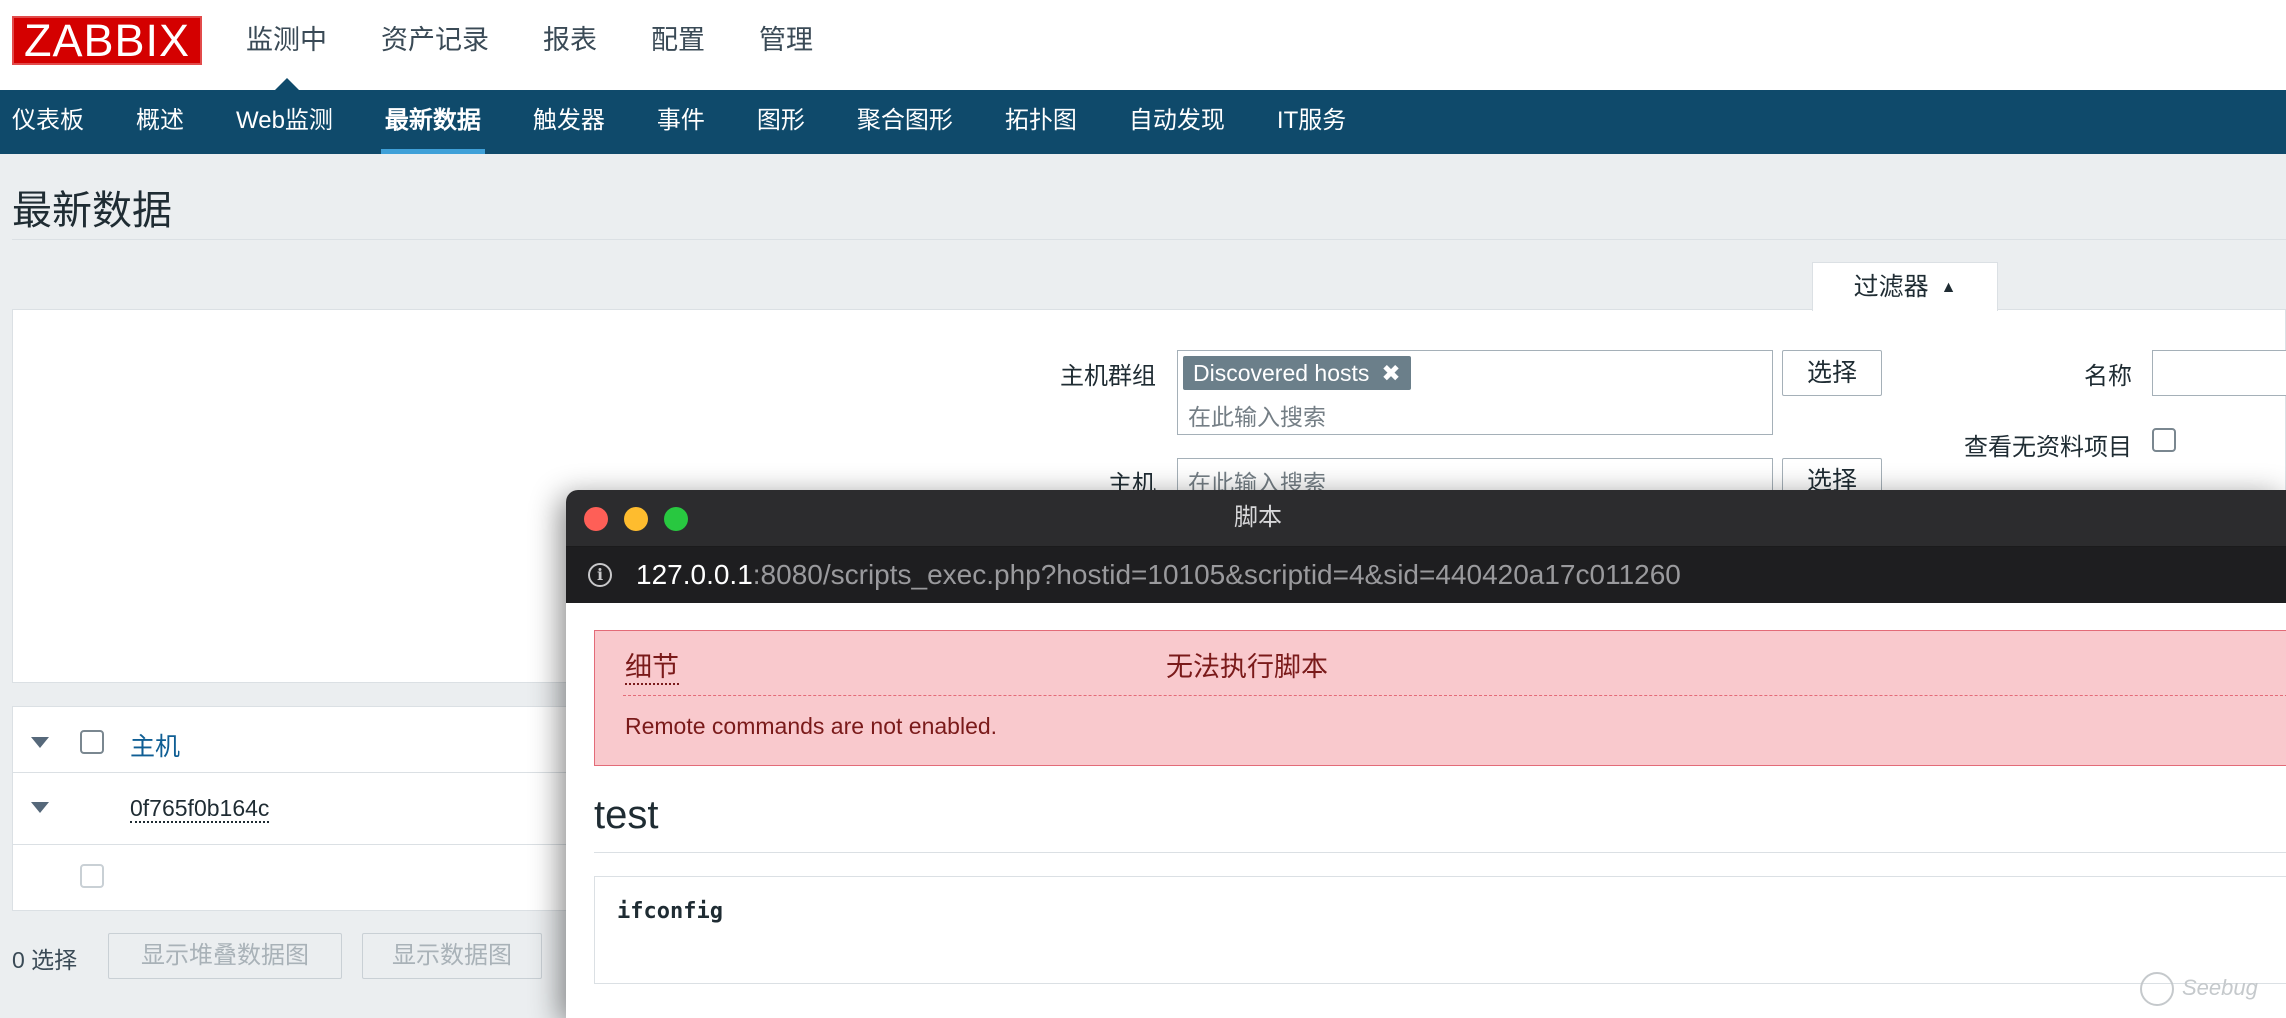  I want to click on script-name-divider, so click(1440, 852).